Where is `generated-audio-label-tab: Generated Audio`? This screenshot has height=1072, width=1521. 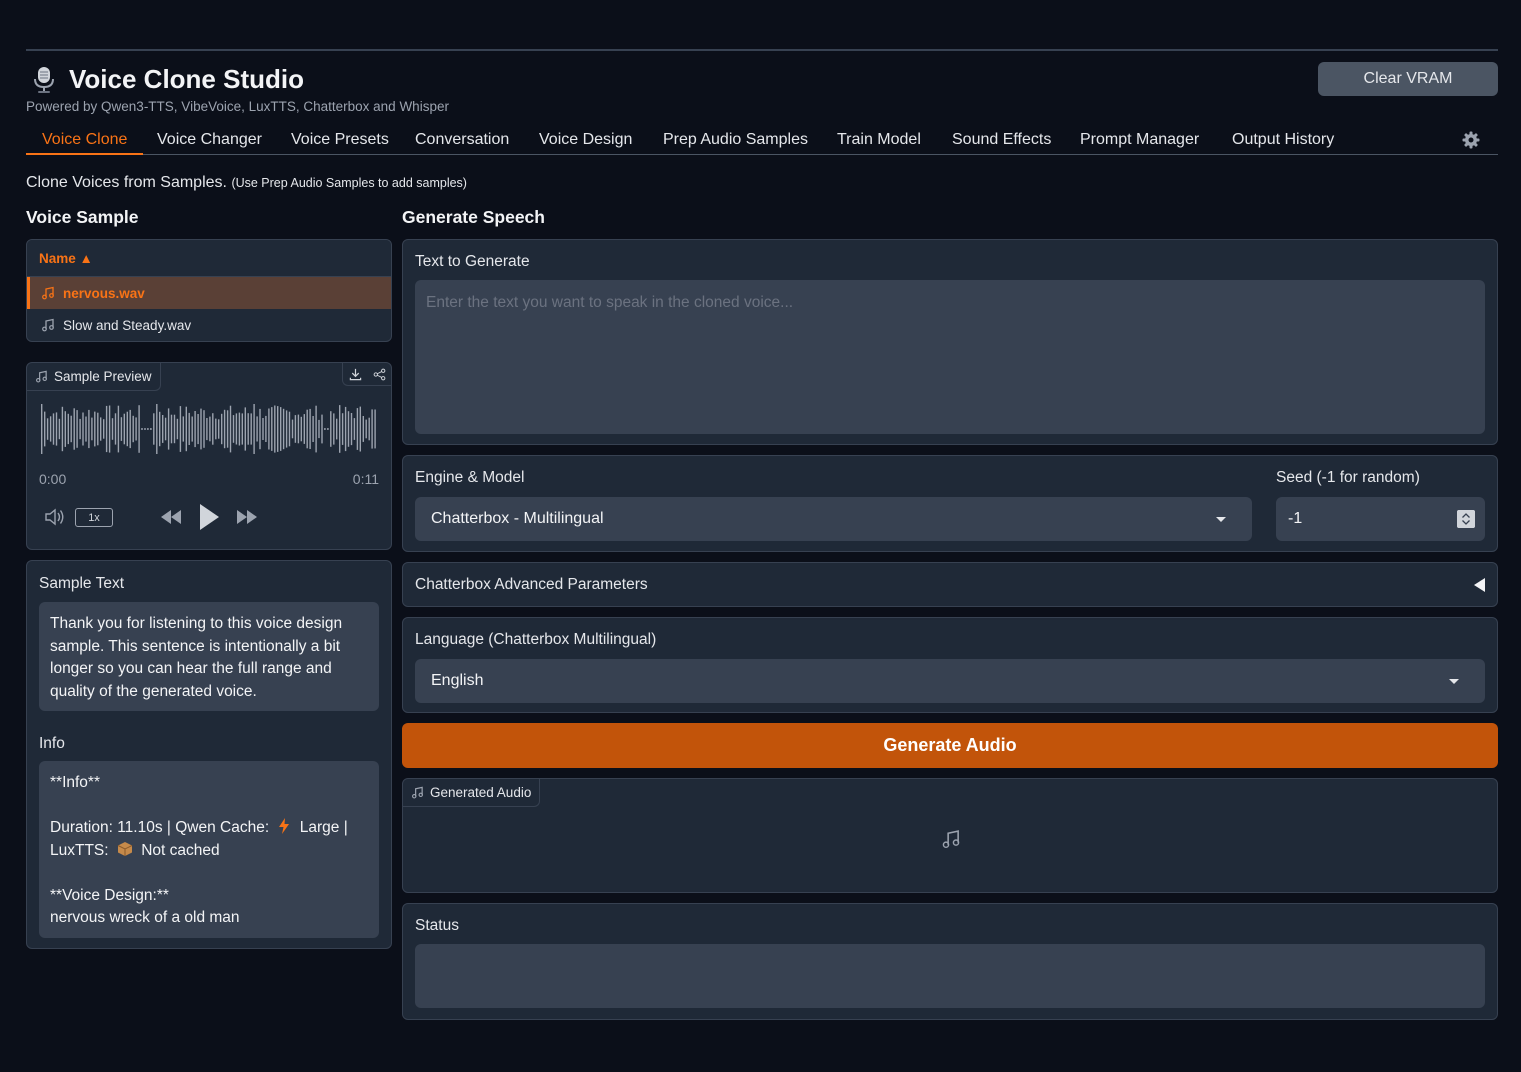 generated-audio-label-tab: Generated Audio is located at coordinates (472, 793).